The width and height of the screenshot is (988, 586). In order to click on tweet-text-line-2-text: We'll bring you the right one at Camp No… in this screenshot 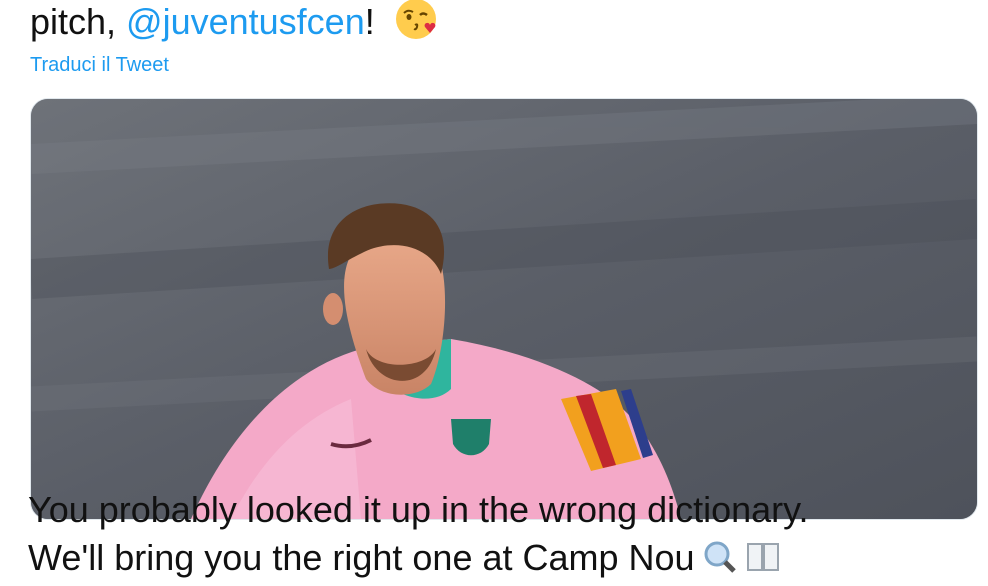, I will do `click(361, 557)`.